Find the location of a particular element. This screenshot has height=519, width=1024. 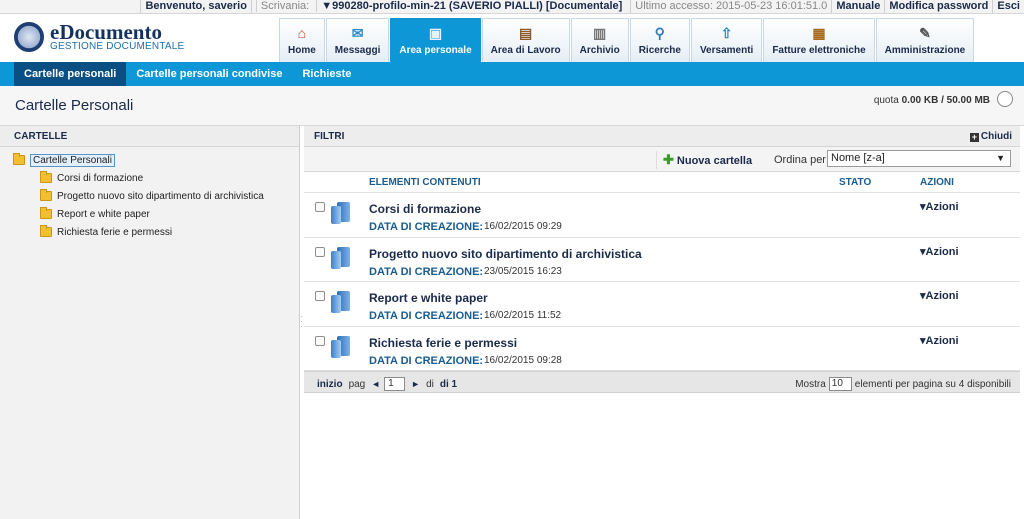

tab-versamenti: ⇧ Versamenti is located at coordinates (726, 40).